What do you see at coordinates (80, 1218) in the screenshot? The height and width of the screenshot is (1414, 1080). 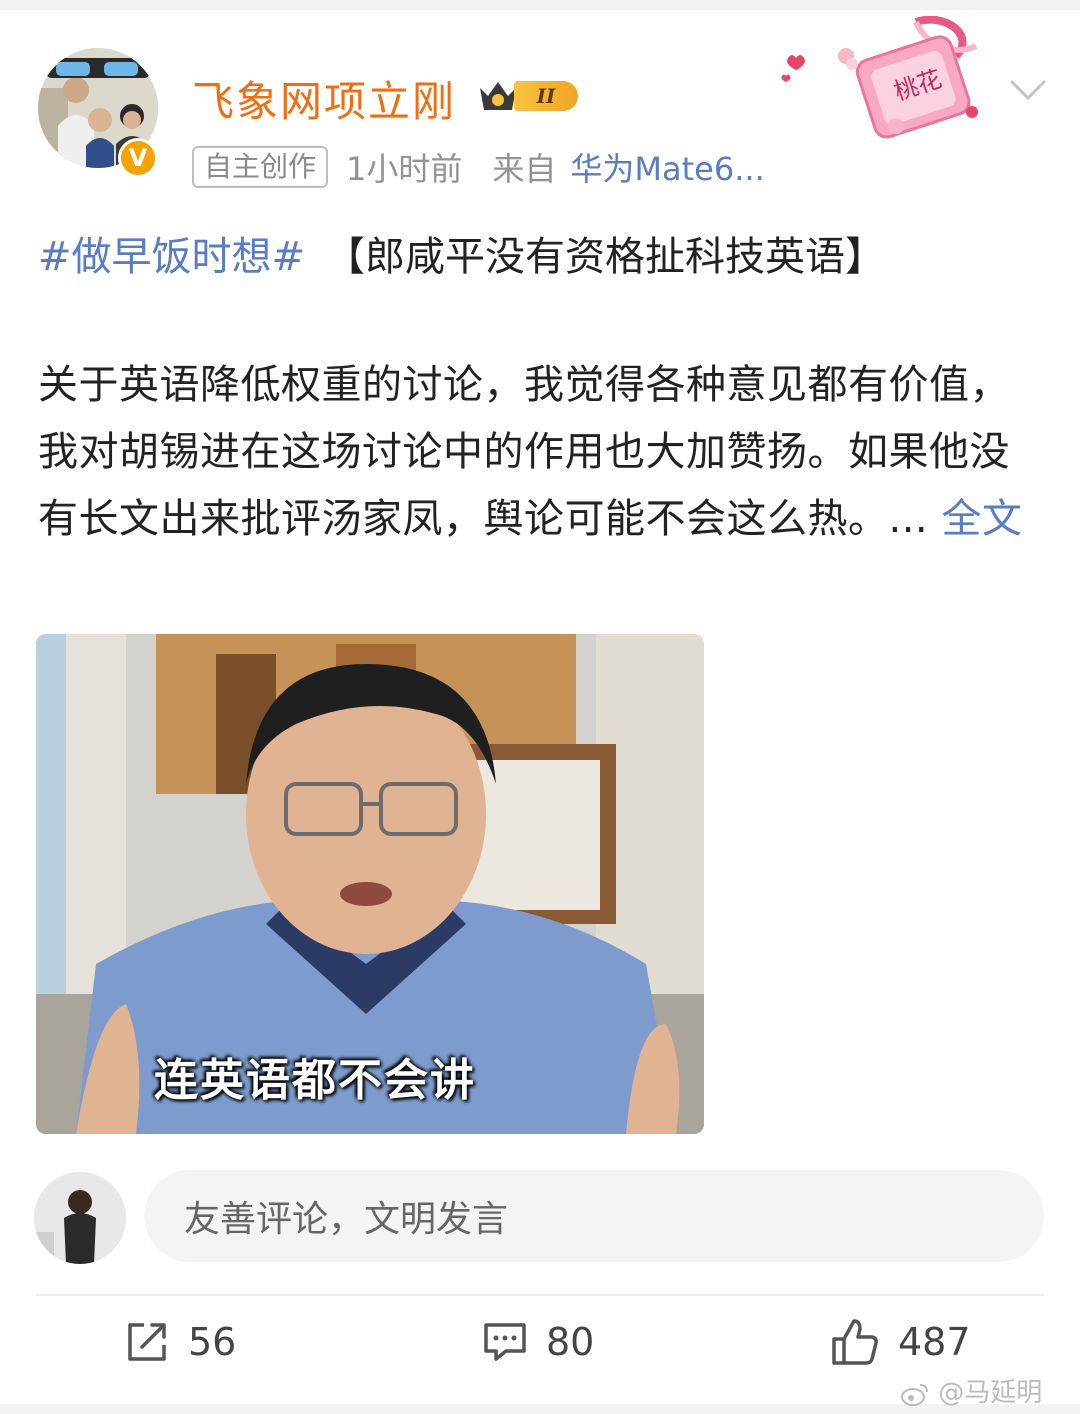 I see `commenter-avatar` at bounding box center [80, 1218].